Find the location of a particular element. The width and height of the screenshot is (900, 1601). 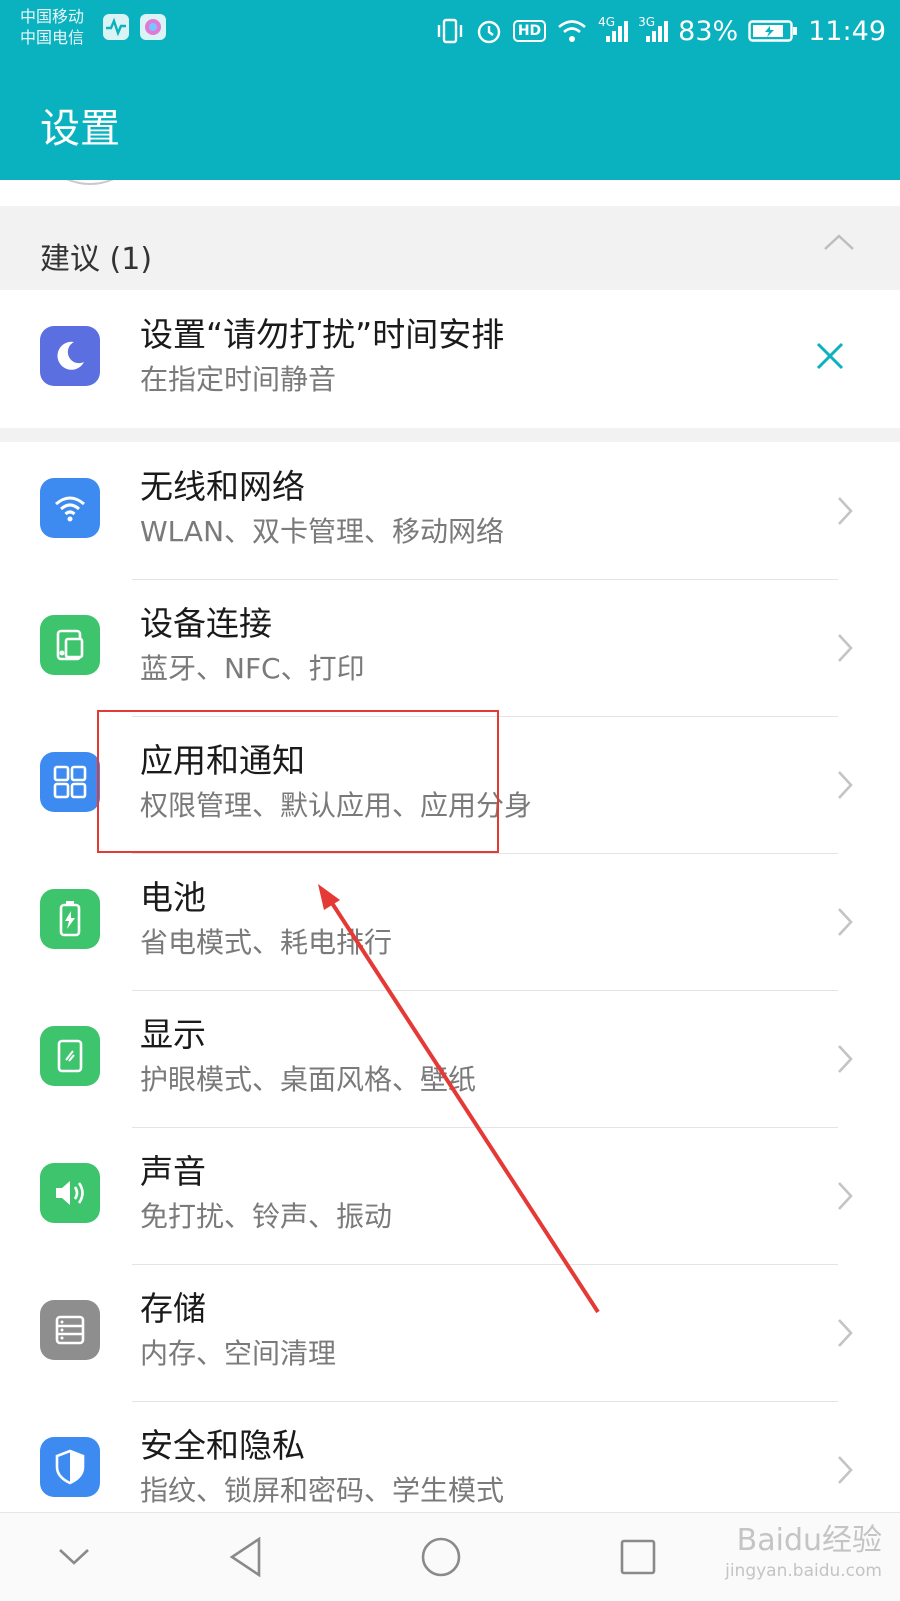

signal-3g-icon: 3G is located at coordinates (653, 29).